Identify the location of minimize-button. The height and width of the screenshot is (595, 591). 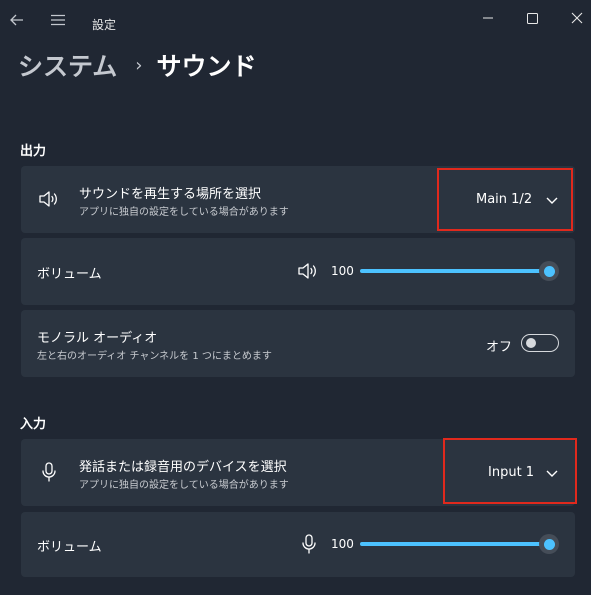
(488, 18).